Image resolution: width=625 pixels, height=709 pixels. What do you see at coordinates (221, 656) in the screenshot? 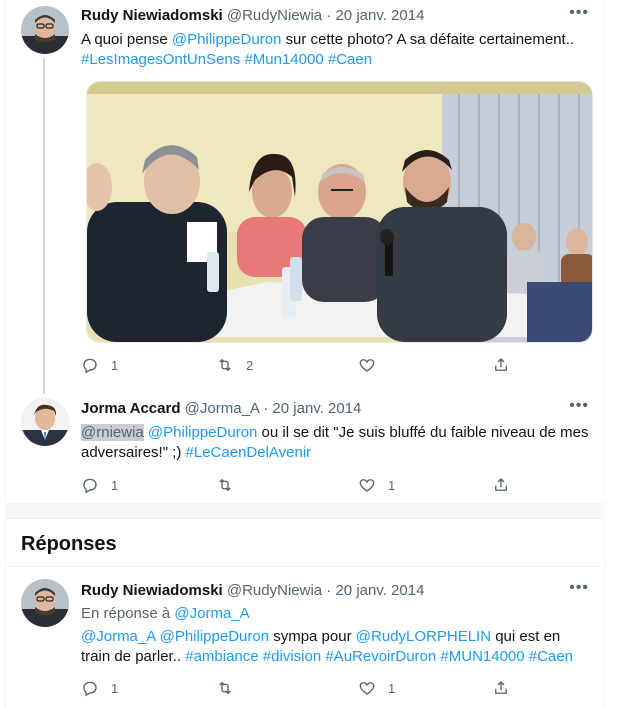
I see `hashtag-link: #ambiance` at bounding box center [221, 656].